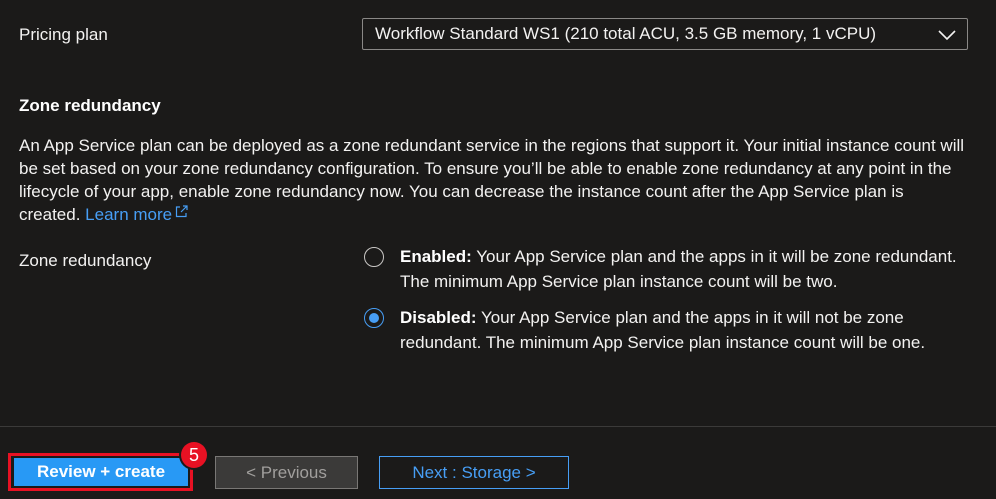  What do you see at coordinates (374, 257) in the screenshot?
I see `radio-enabled` at bounding box center [374, 257].